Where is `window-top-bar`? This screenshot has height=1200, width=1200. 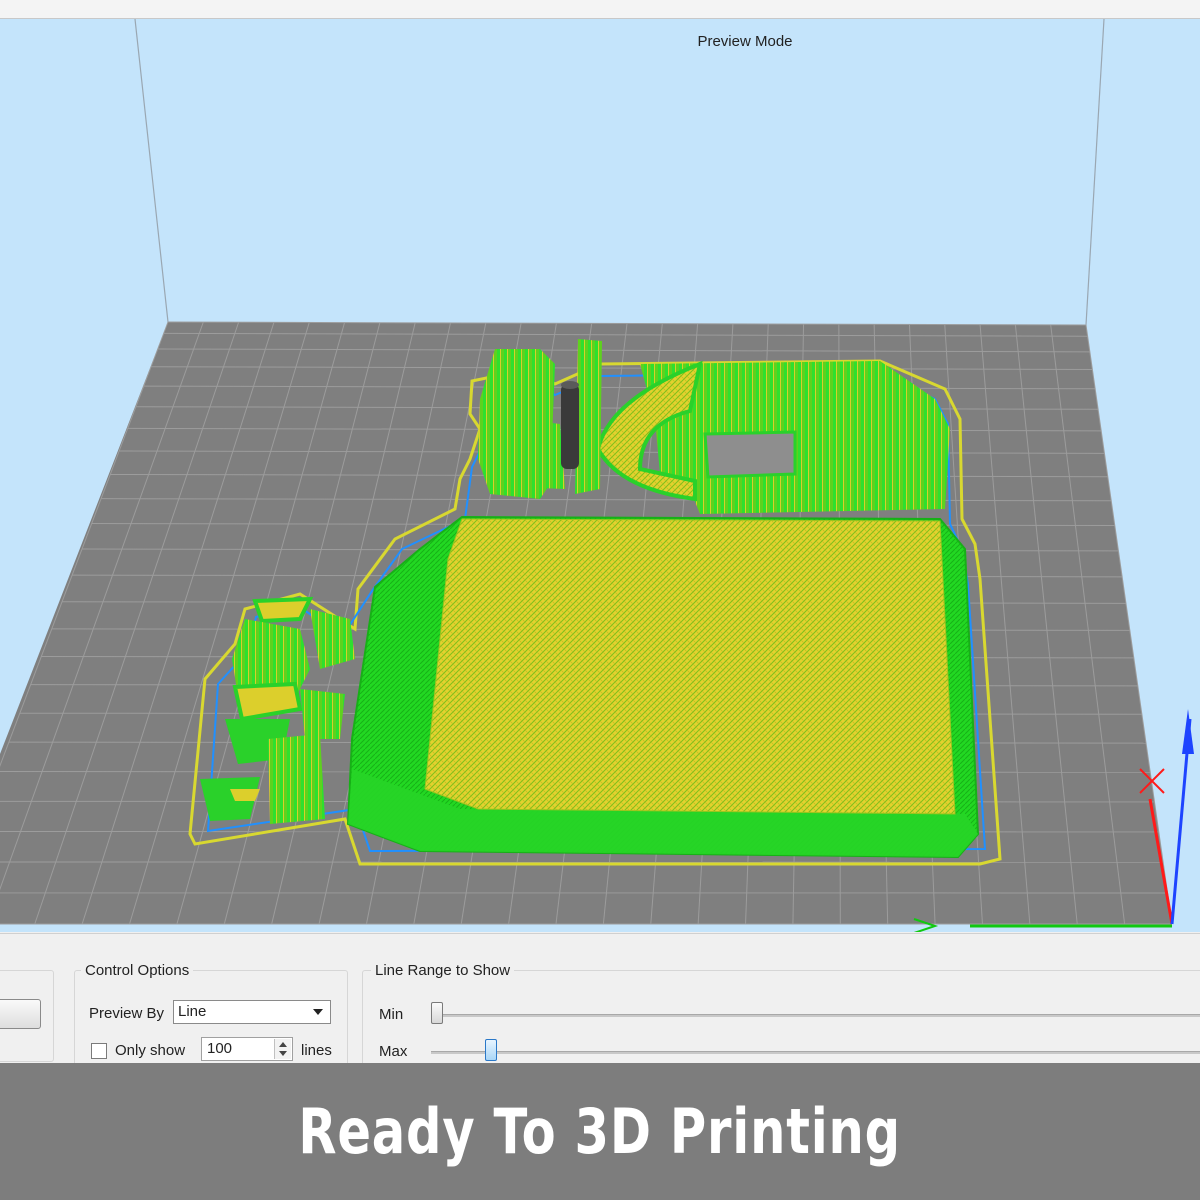 window-top-bar is located at coordinates (600, 9).